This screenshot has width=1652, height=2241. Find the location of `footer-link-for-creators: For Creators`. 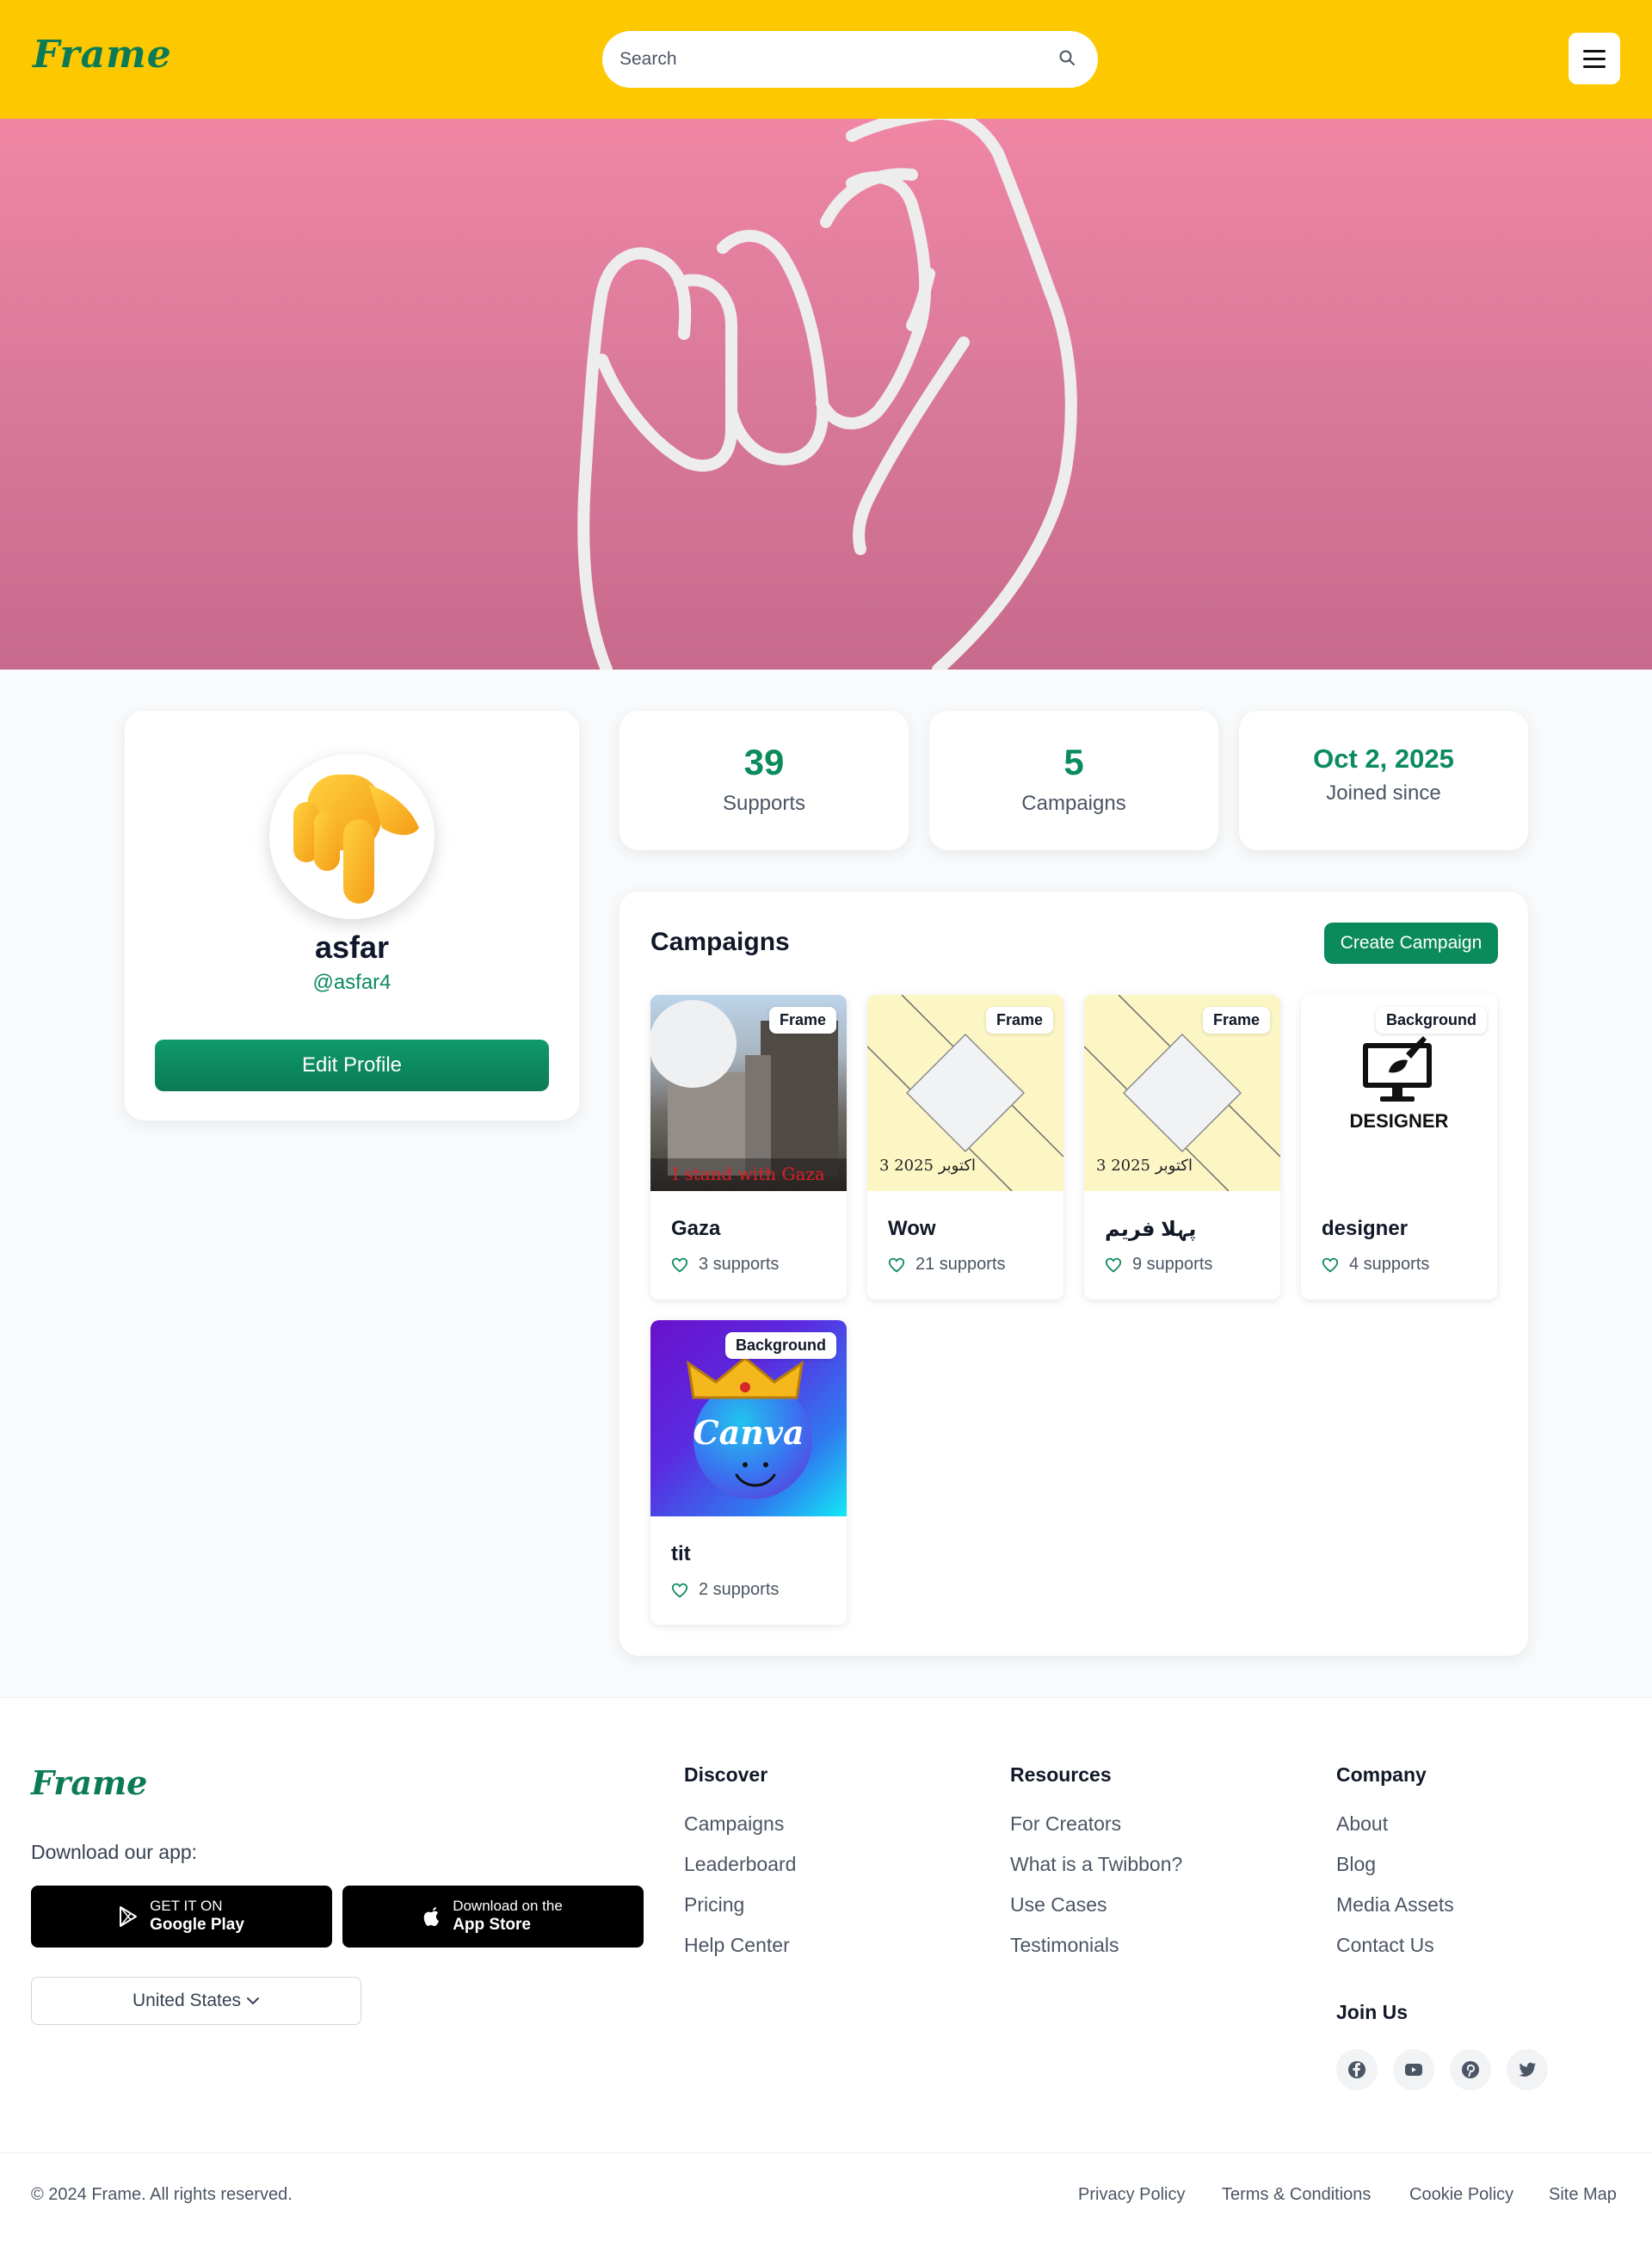

footer-link-for-creators: For Creators is located at coordinates (1096, 1824).